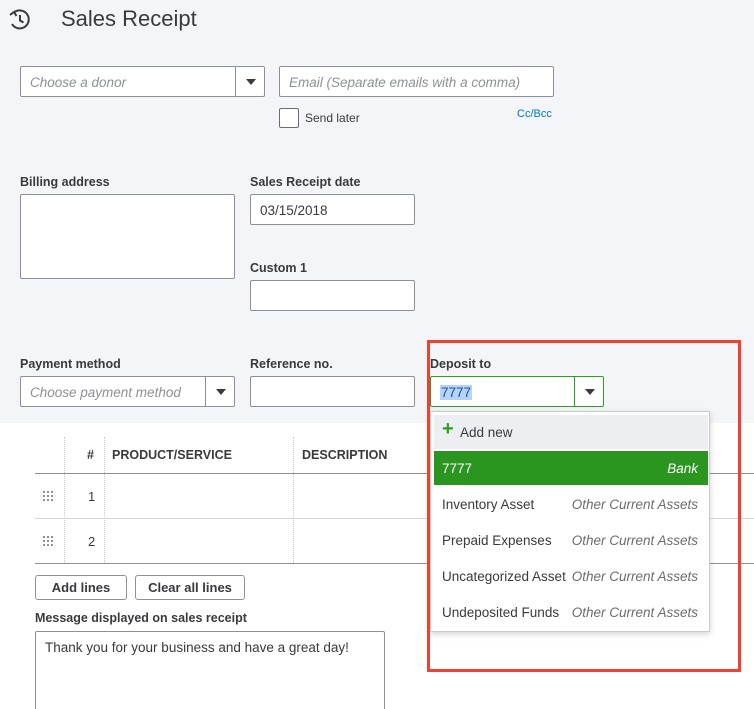 The width and height of the screenshot is (754, 709). Describe the element at coordinates (278, 268) in the screenshot. I see `custom1-label: Custom 1` at that location.